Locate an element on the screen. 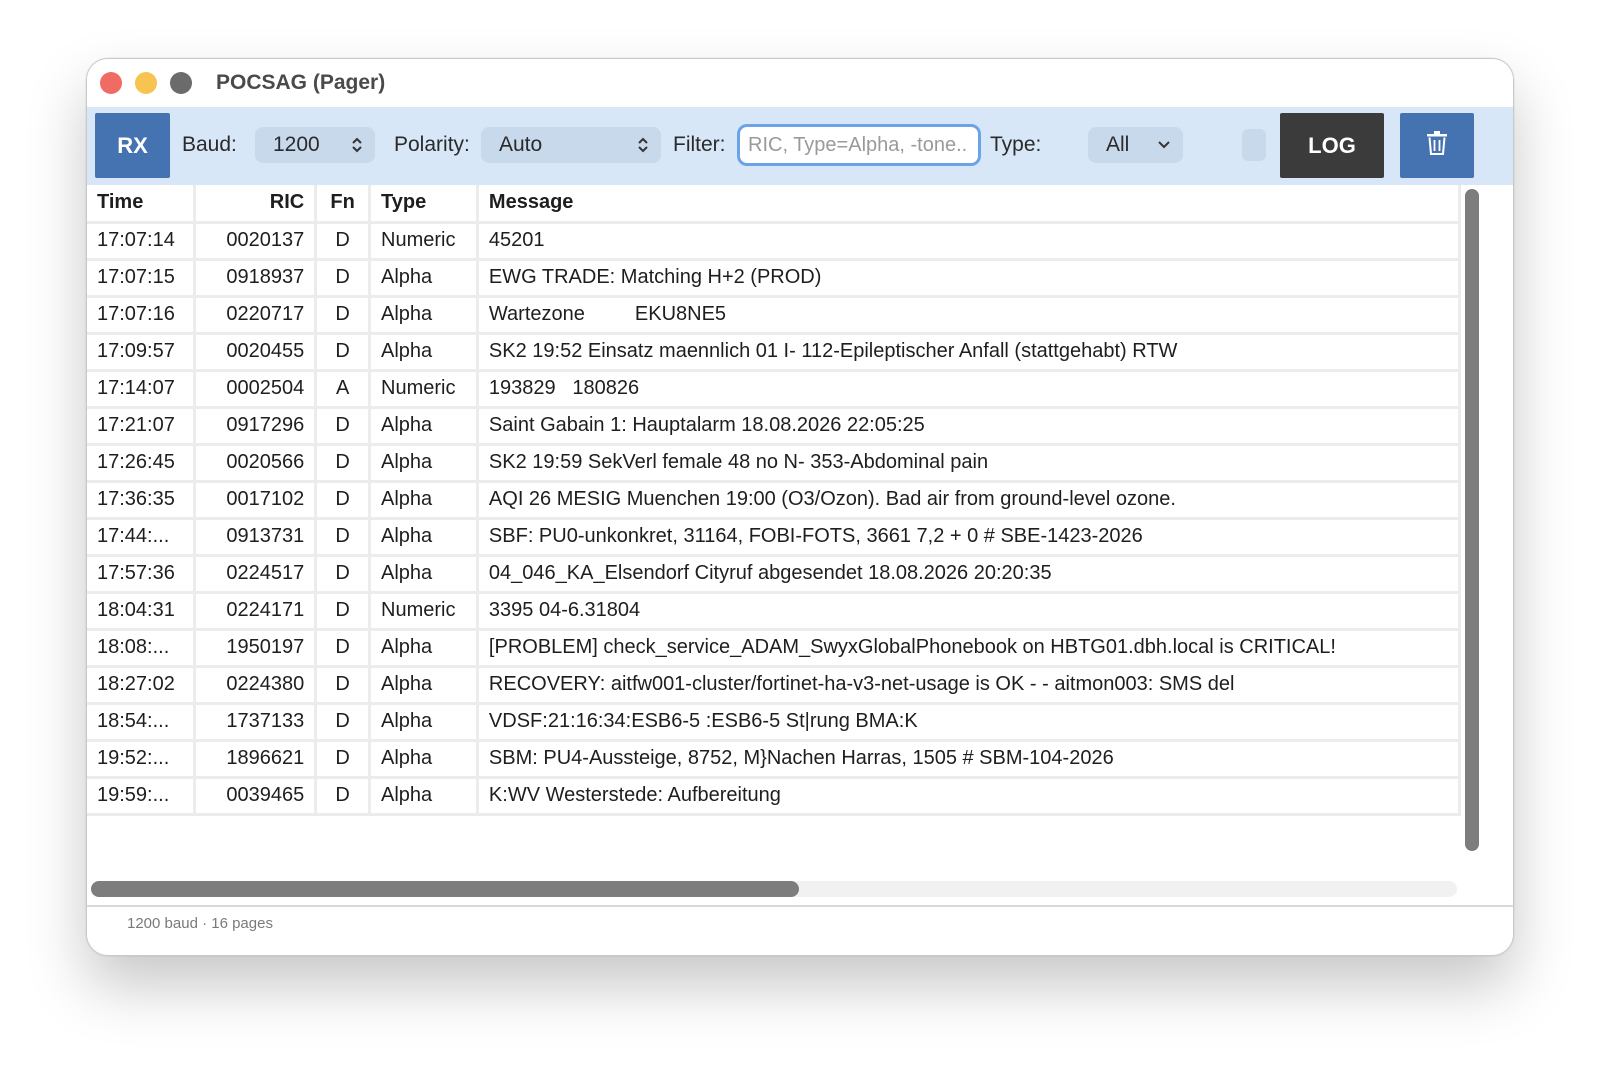 The height and width of the screenshot is (1068, 1600). baud-select: 1200 is located at coordinates (315, 145).